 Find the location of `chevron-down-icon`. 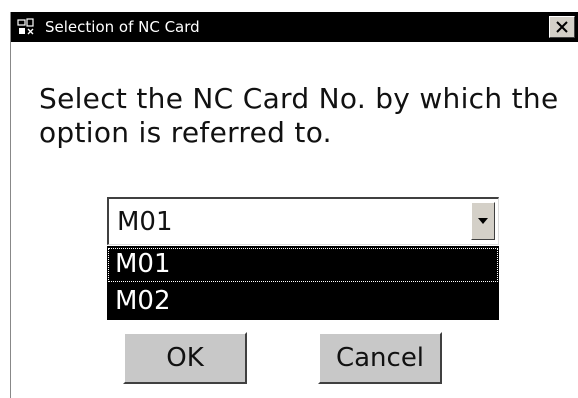

chevron-down-icon is located at coordinates (483, 221).